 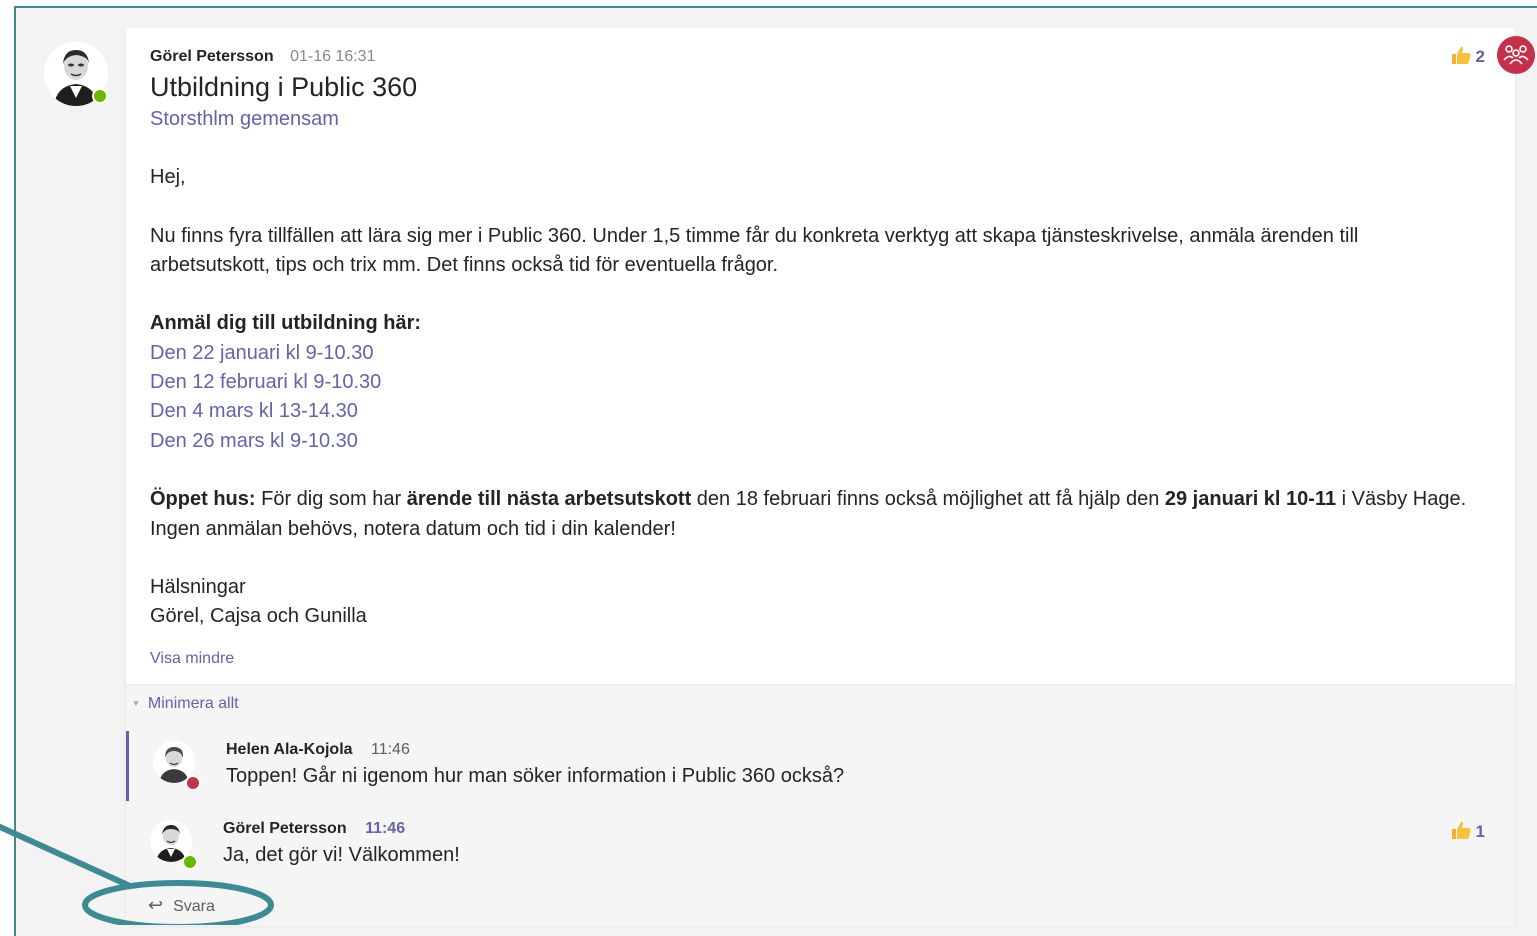 I want to click on reply-button-label: Svara, so click(x=194, y=906).